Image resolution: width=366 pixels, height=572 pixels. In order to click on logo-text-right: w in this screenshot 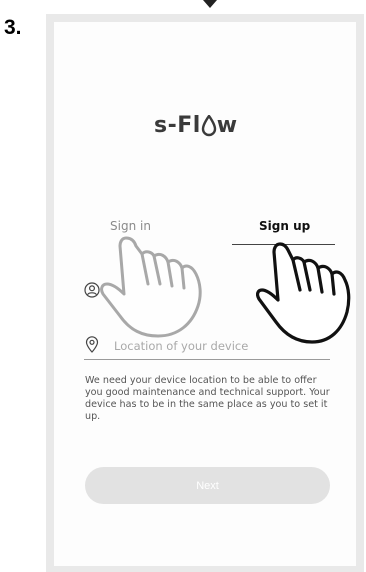, I will do `click(227, 125)`.